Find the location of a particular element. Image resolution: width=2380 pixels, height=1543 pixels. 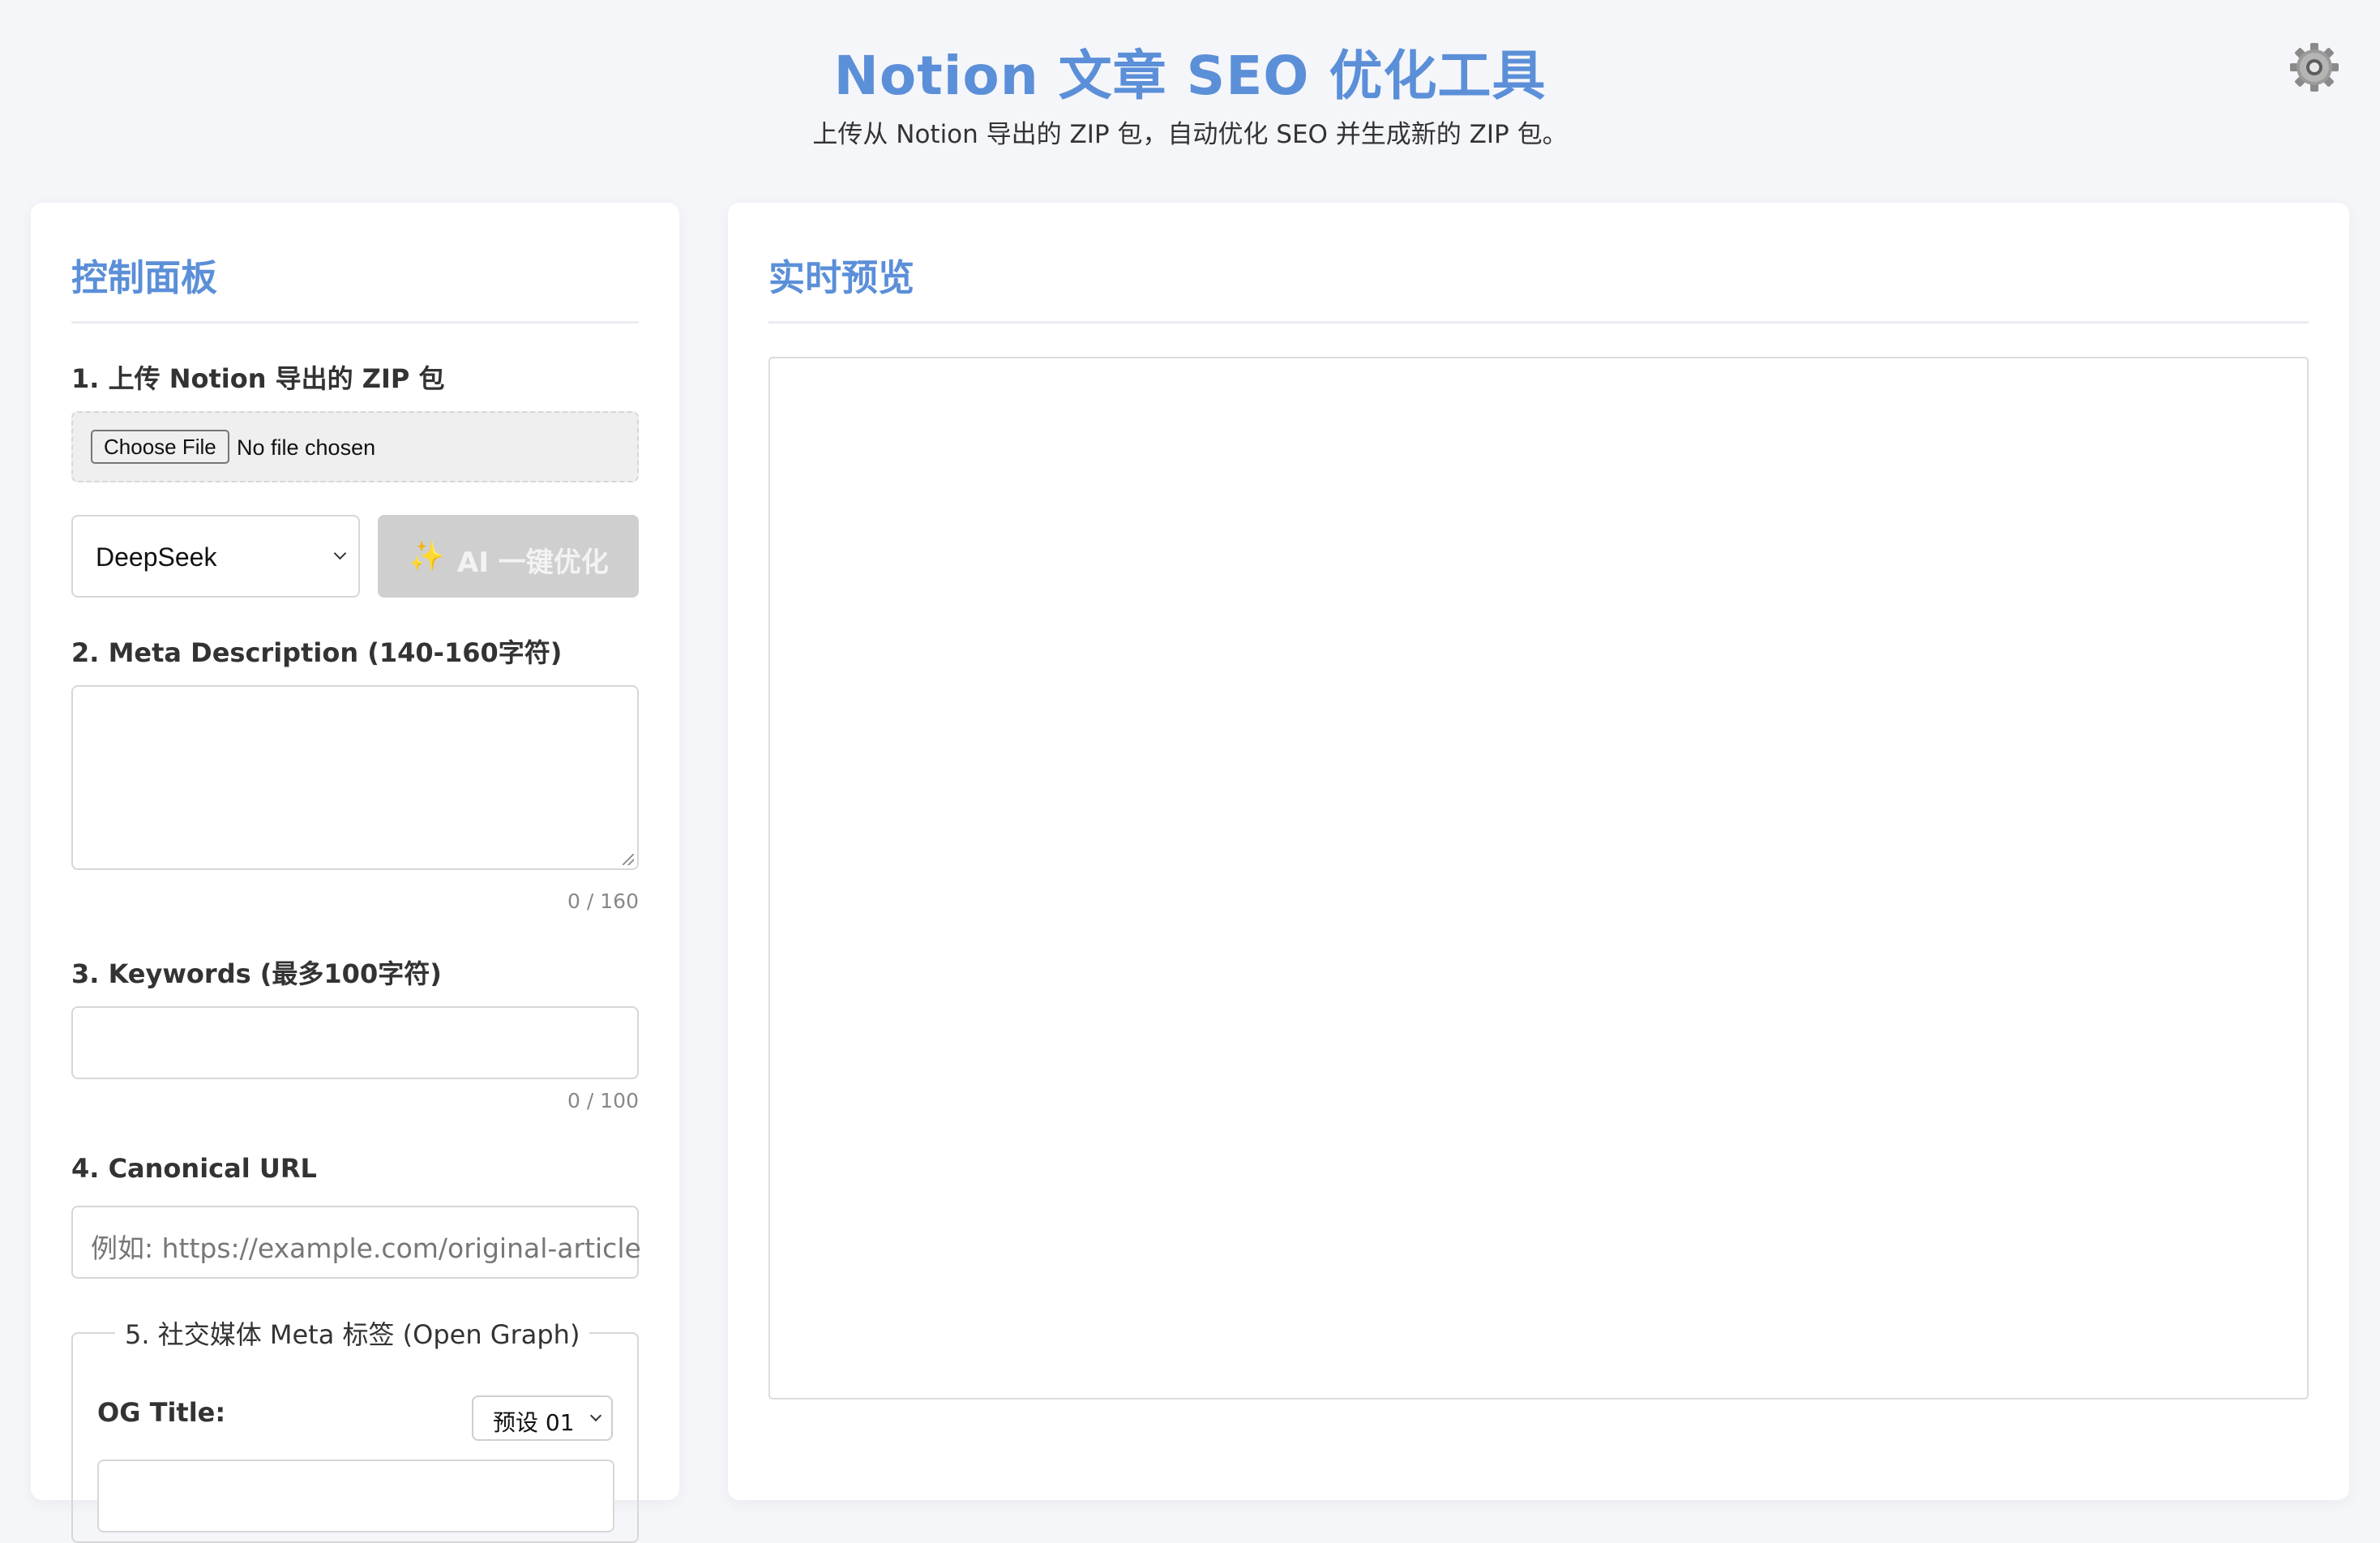

choose-file-button: Choose File is located at coordinates (160, 447).